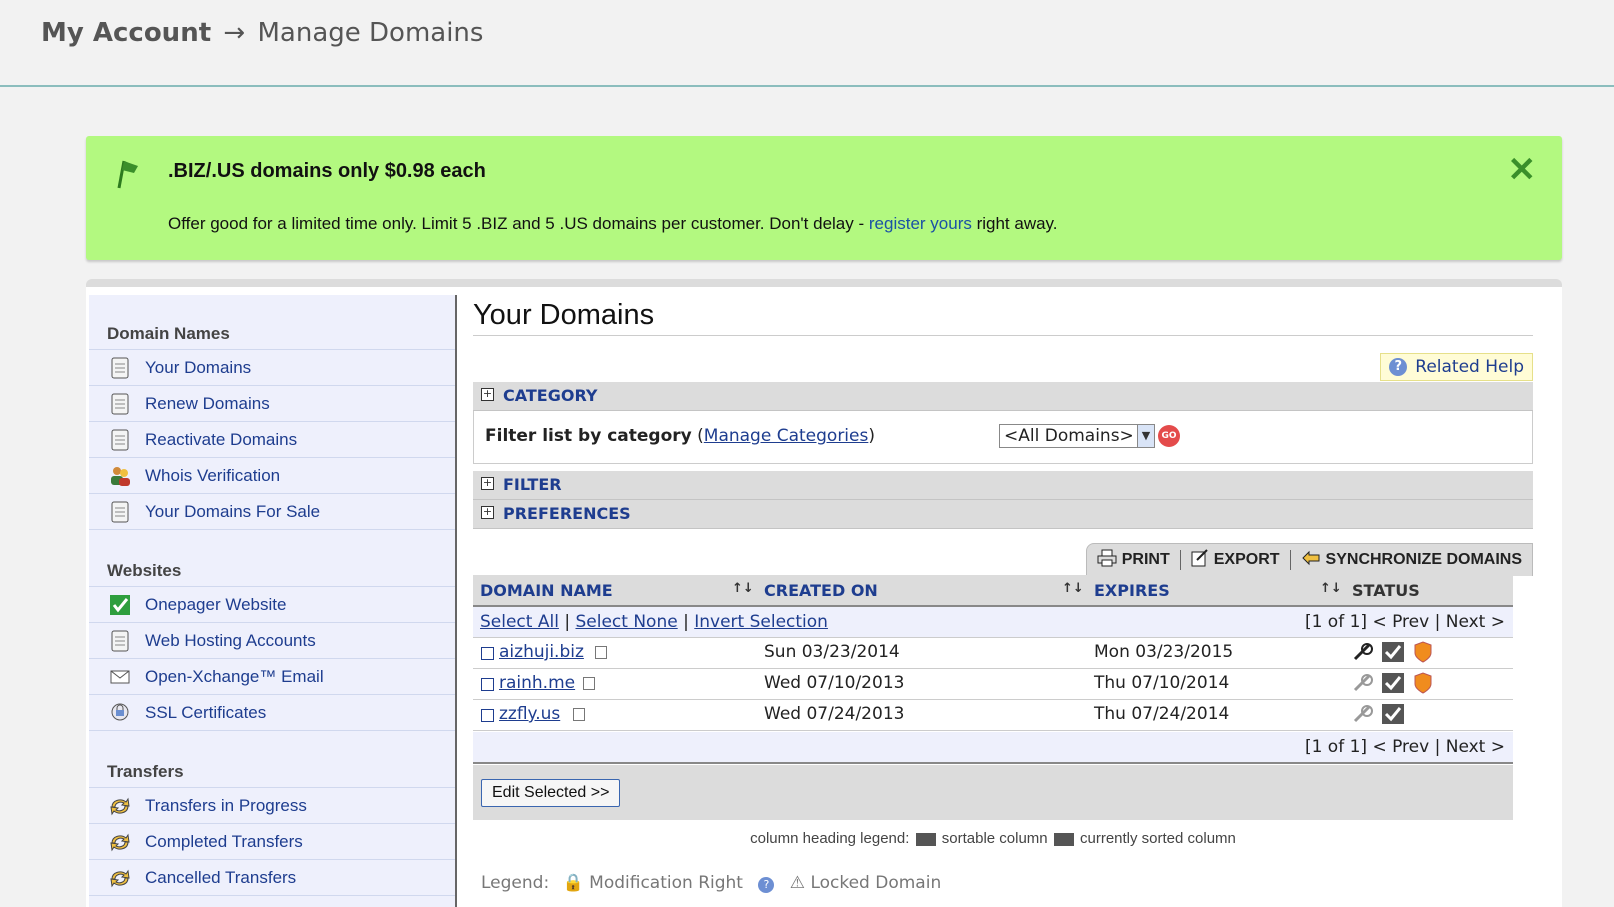  What do you see at coordinates (272, 404) in the screenshot?
I see `sidebar-item-renew-domains: Renew Domains` at bounding box center [272, 404].